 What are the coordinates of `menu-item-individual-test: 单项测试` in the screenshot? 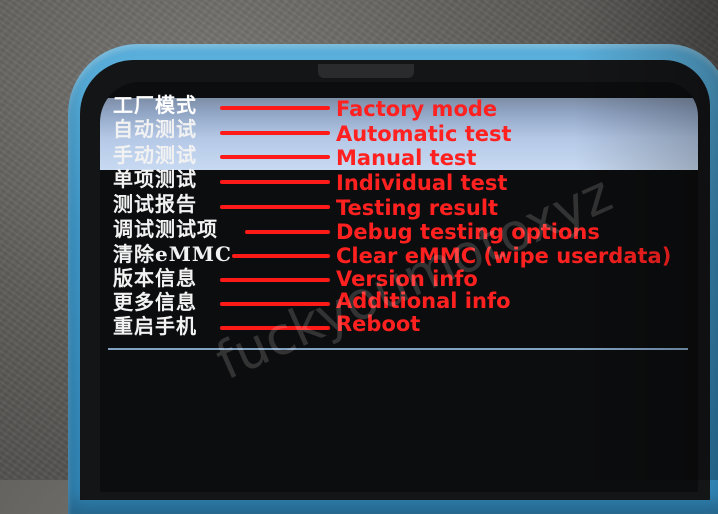 It's located at (155, 179).